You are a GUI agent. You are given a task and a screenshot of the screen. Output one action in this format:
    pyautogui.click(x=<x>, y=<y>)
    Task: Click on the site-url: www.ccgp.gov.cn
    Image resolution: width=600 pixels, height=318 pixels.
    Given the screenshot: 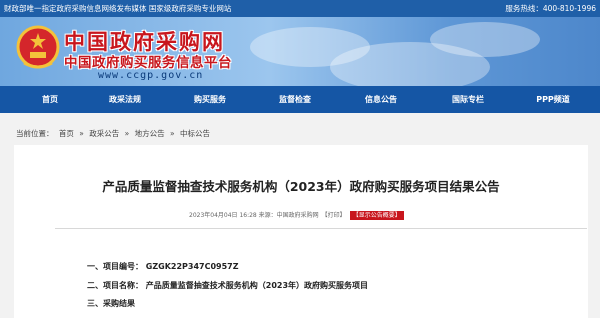 What is the action you would take?
    pyautogui.click(x=151, y=75)
    